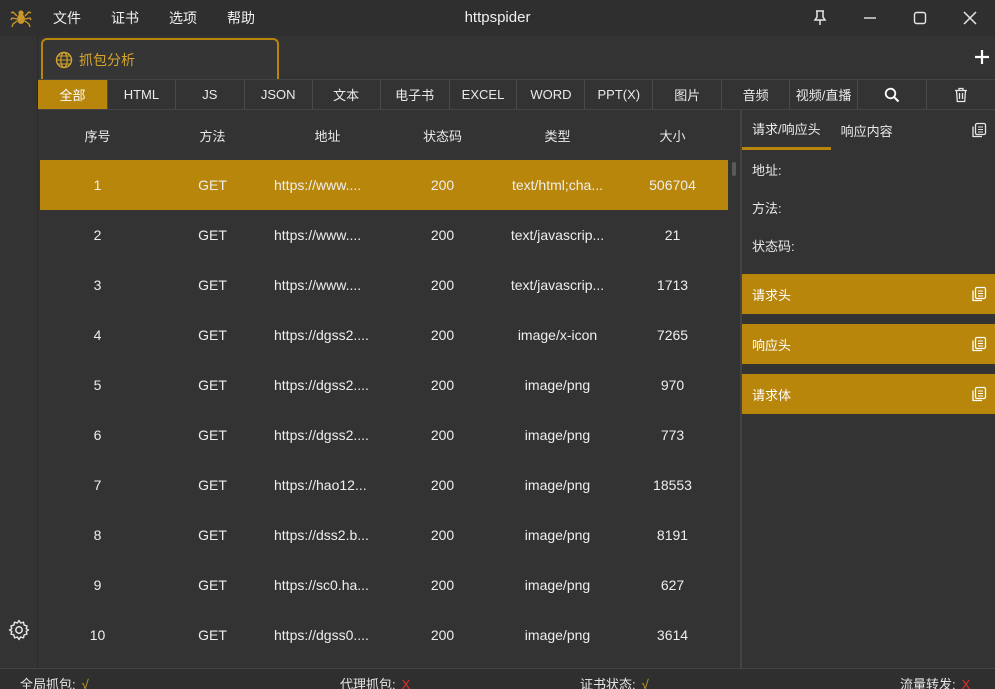  What do you see at coordinates (97, 485) in the screenshot?
I see `cell-index: 7` at bounding box center [97, 485].